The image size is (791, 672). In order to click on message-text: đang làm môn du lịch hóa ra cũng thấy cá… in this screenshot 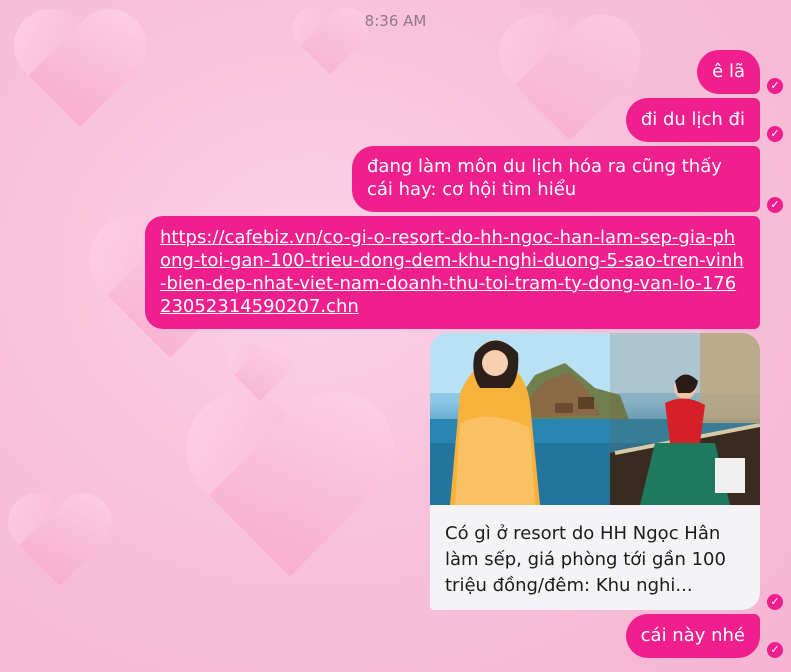, I will do `click(544, 178)`.